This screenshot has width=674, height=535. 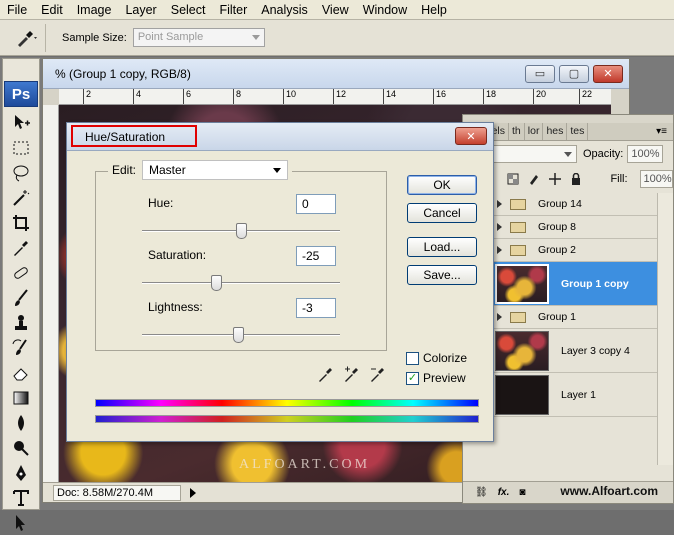 I want to click on status-menu-button, so click(x=193, y=493).